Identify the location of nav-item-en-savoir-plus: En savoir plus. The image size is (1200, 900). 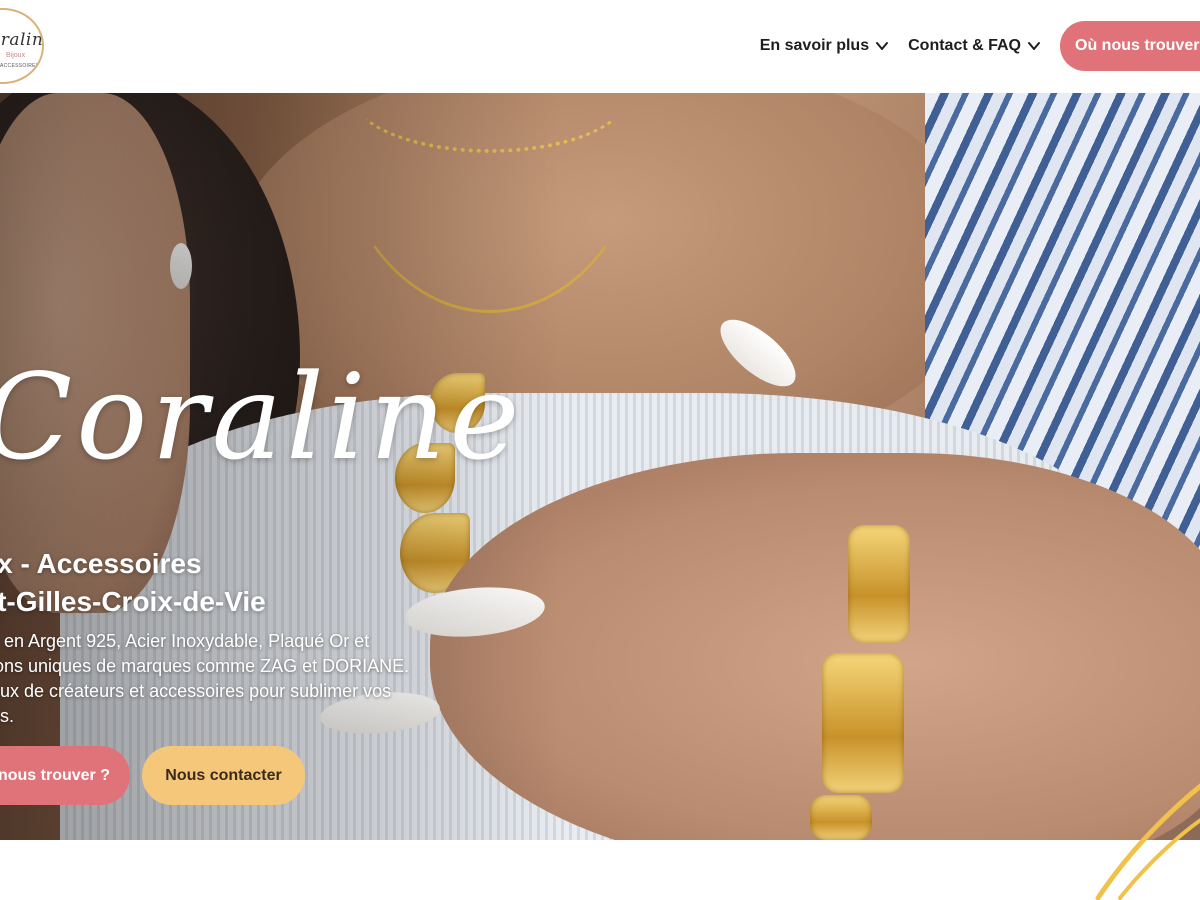
(824, 46).